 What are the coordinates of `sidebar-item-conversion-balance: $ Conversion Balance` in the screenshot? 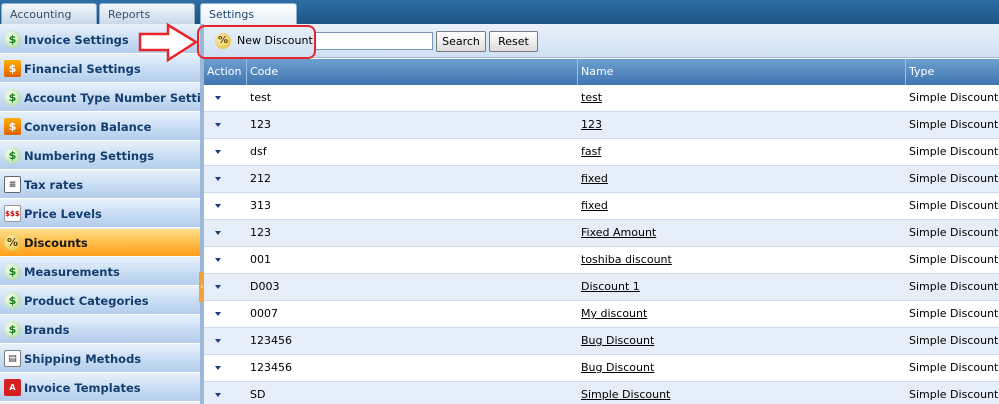 It's located at (100, 127).